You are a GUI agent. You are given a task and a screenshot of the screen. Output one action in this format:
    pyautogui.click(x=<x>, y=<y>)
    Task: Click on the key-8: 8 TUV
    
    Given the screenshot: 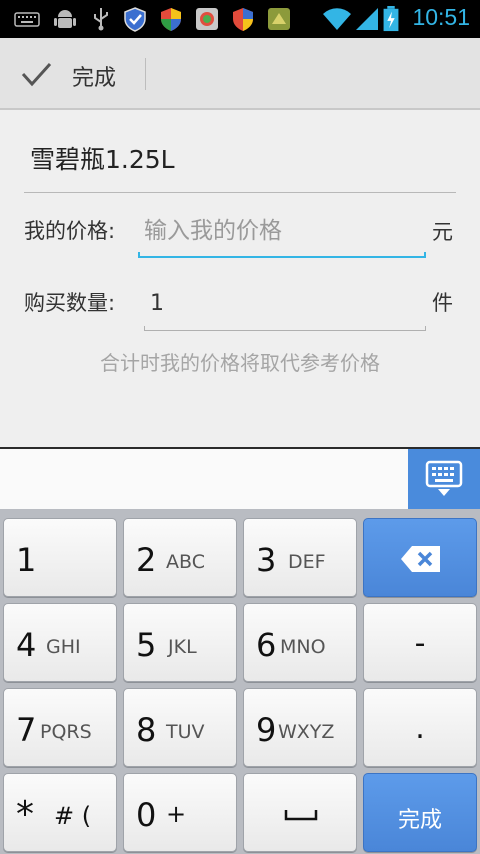 What is the action you would take?
    pyautogui.click(x=180, y=727)
    